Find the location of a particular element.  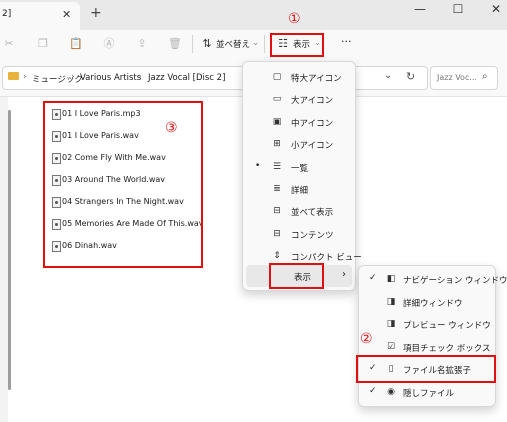

scrollbar is located at coordinates (9, 250).